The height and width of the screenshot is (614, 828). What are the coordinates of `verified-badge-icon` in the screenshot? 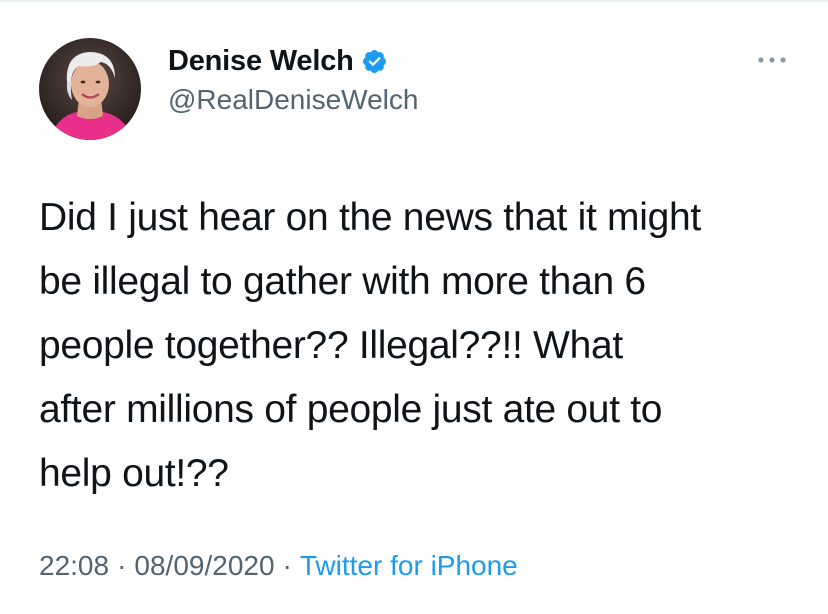 It's located at (374, 61).